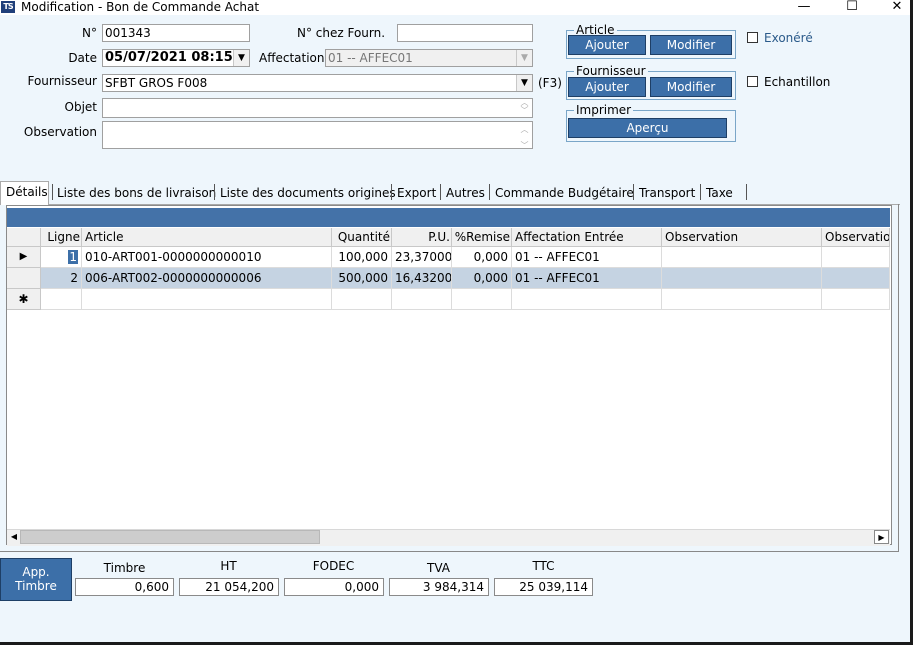 The width and height of the screenshot is (913, 645). Describe the element at coordinates (742, 237) in the screenshot. I see `col-observation: Observation` at that location.